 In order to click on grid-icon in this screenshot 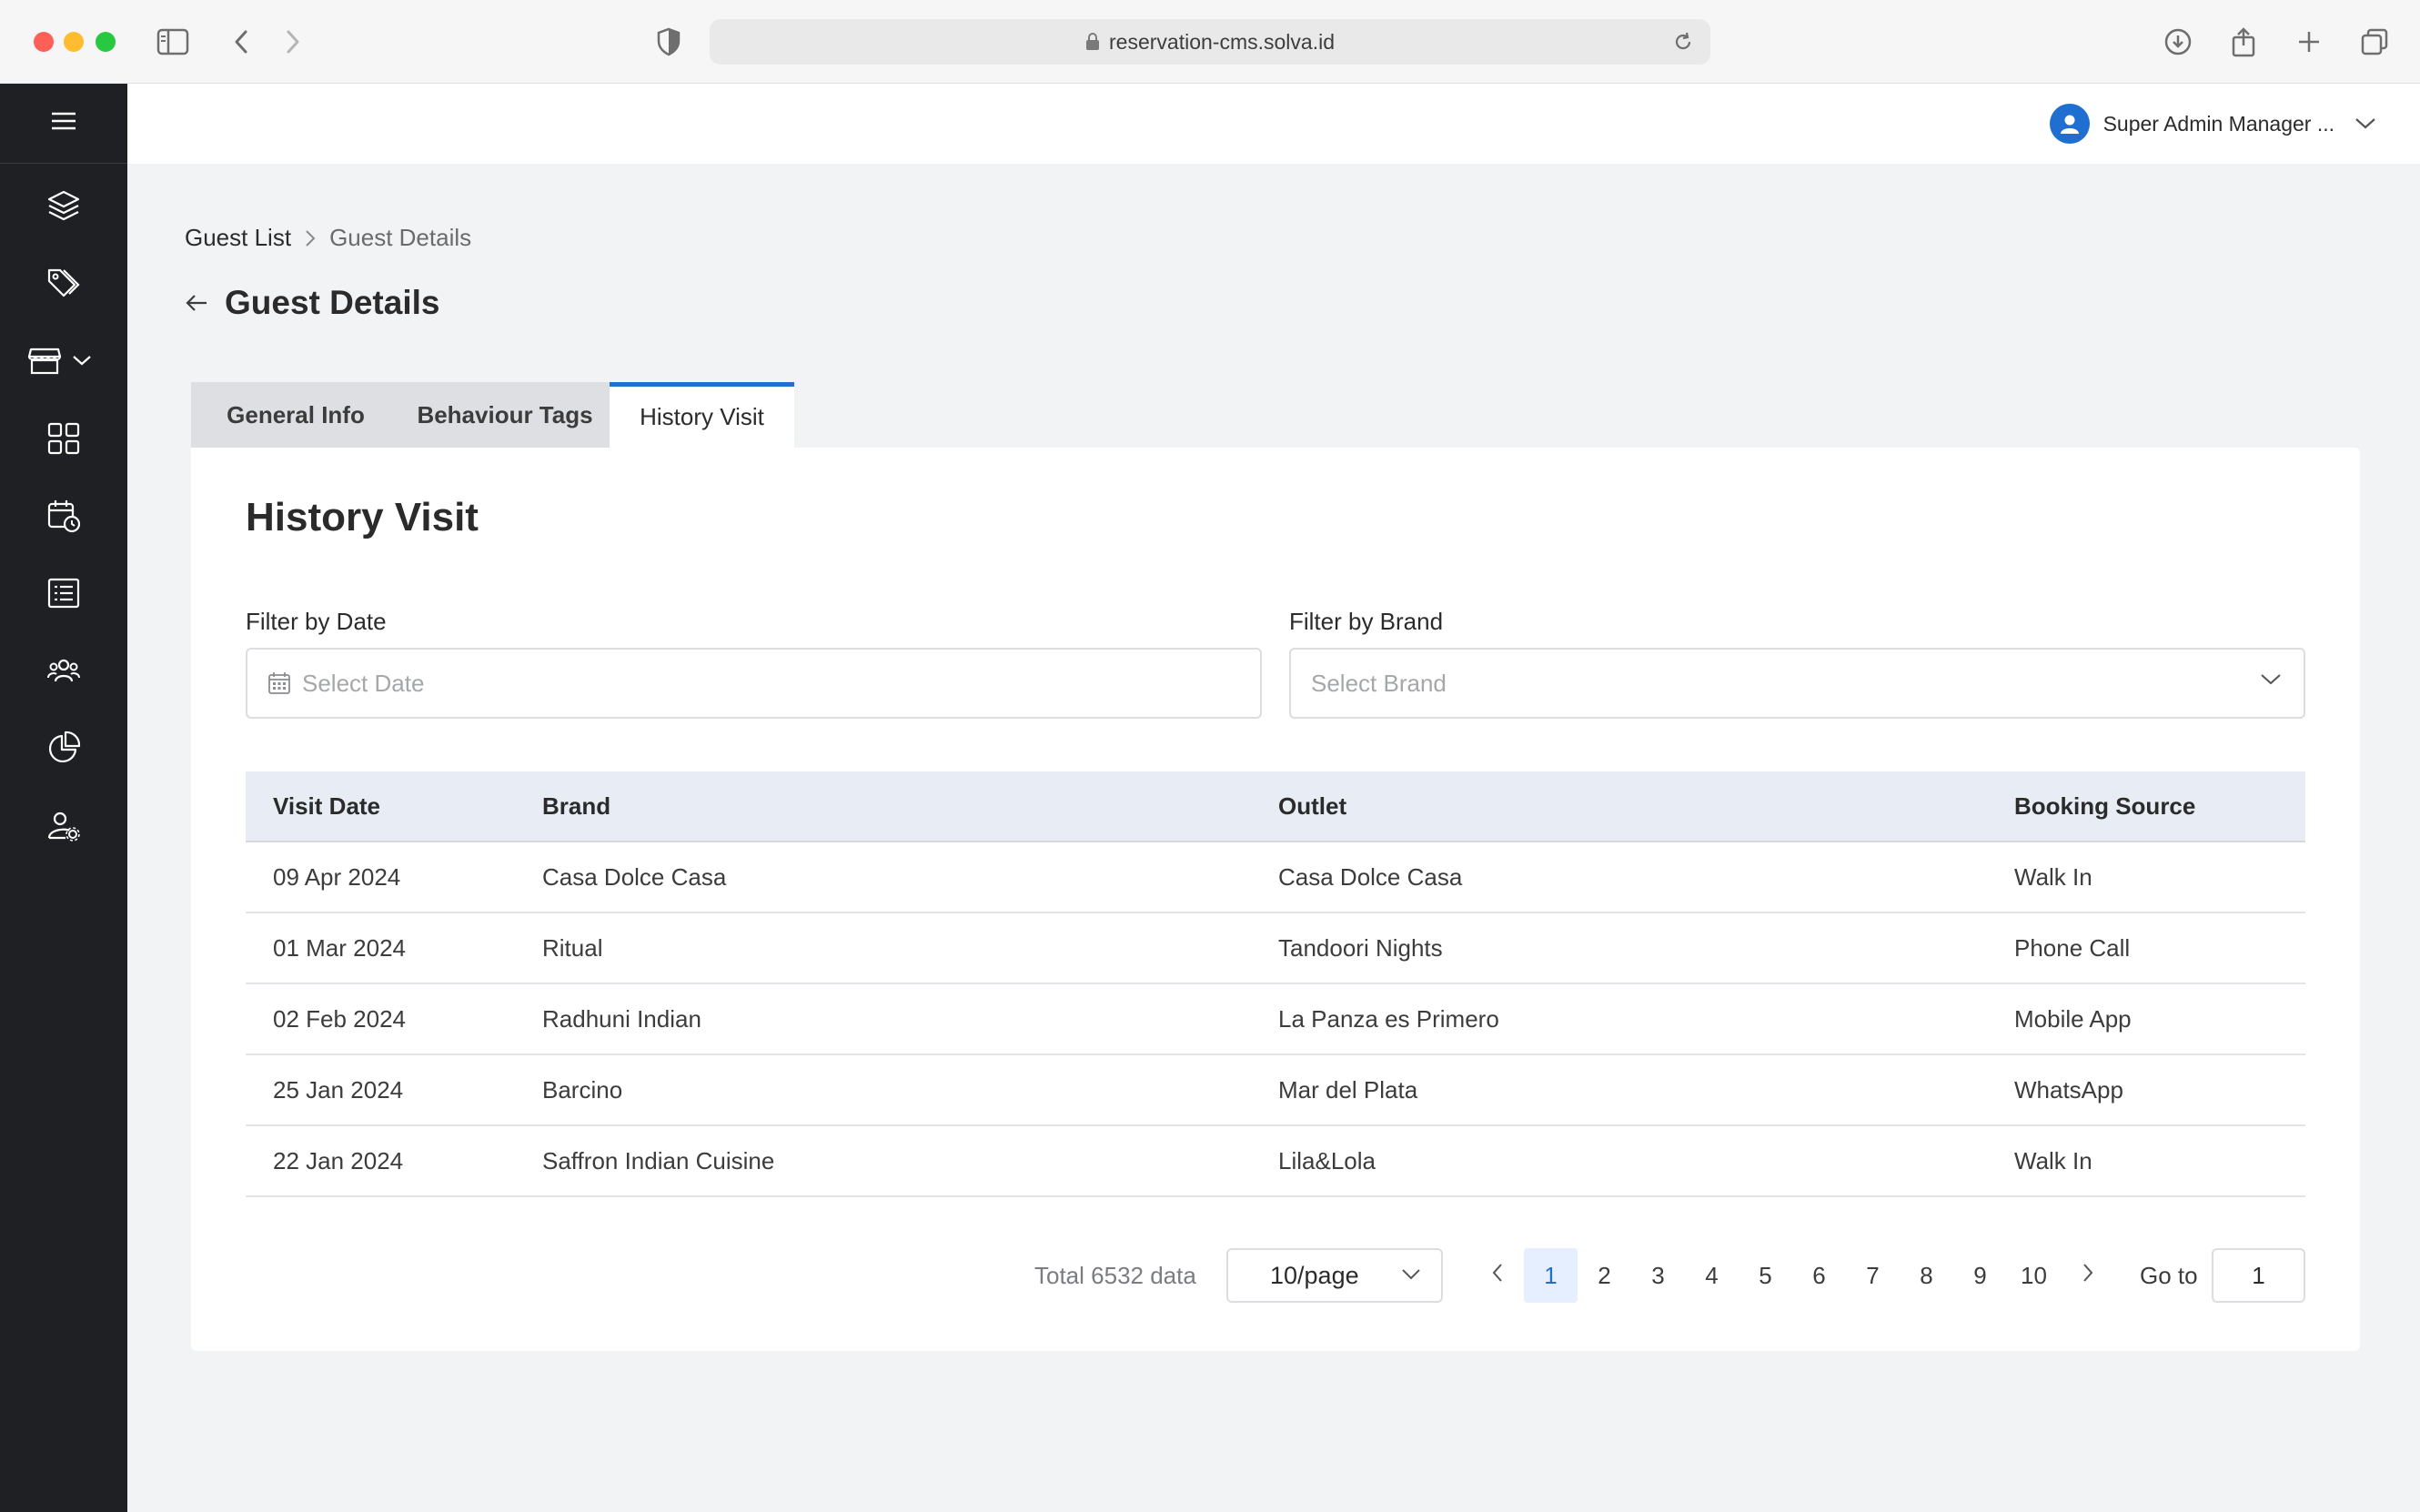, I will do `click(63, 441)`.